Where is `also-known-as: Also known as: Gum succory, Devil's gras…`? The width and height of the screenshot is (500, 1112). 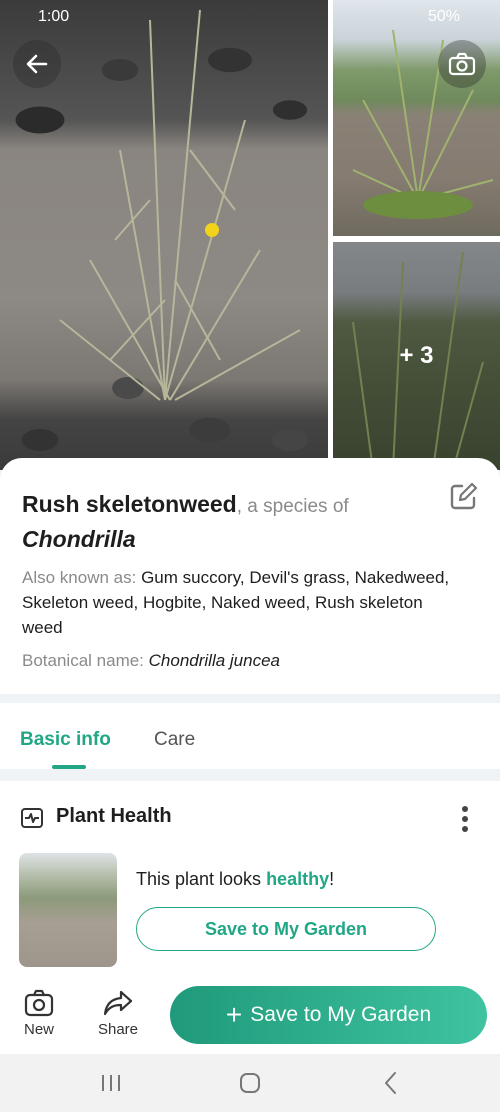
also-known-as: Also known as: Gum succory, Devil's gras… is located at coordinates (242, 602).